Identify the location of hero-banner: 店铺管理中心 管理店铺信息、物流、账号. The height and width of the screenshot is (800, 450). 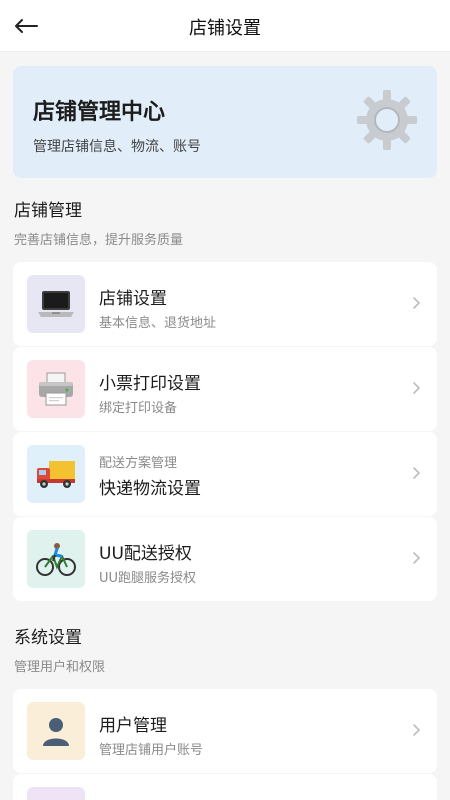
(225, 122).